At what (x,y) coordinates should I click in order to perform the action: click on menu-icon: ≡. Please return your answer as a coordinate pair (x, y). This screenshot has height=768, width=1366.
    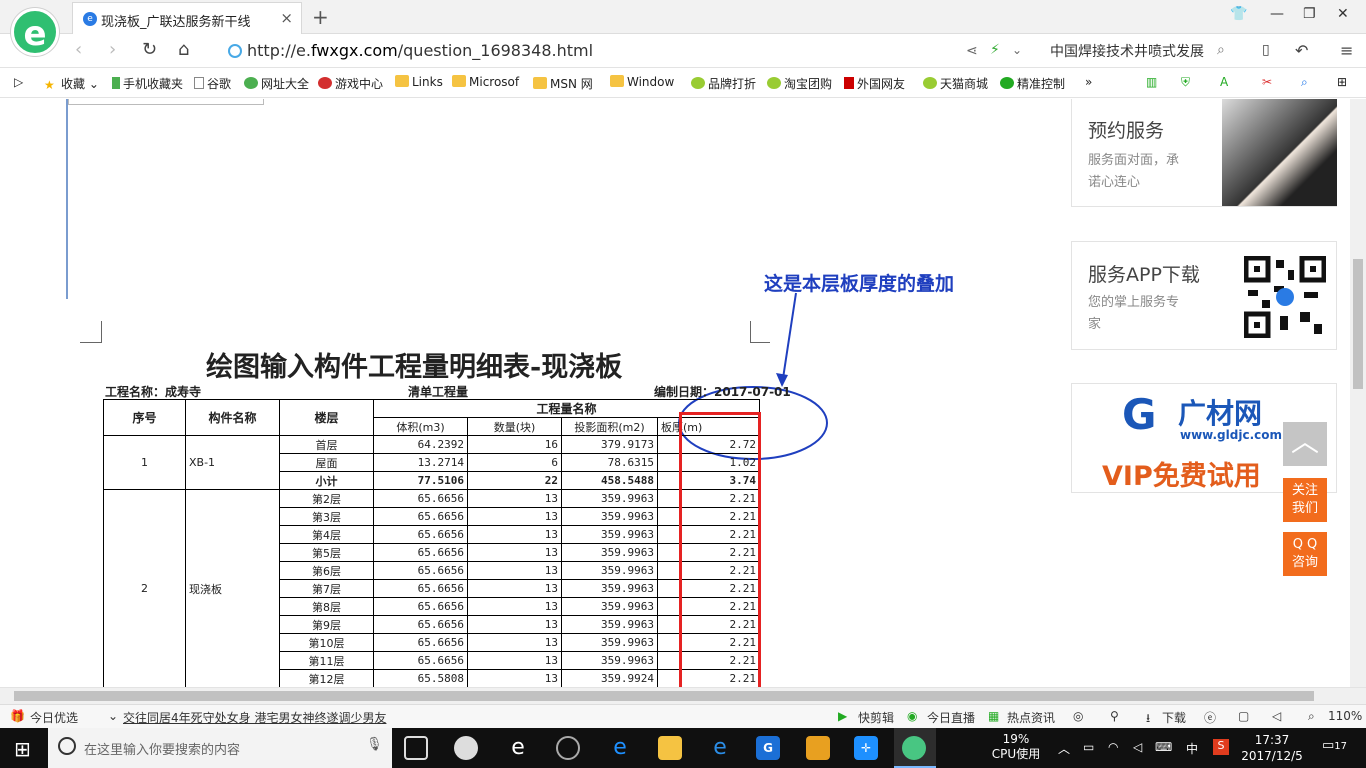
    Looking at the image, I should click on (1346, 50).